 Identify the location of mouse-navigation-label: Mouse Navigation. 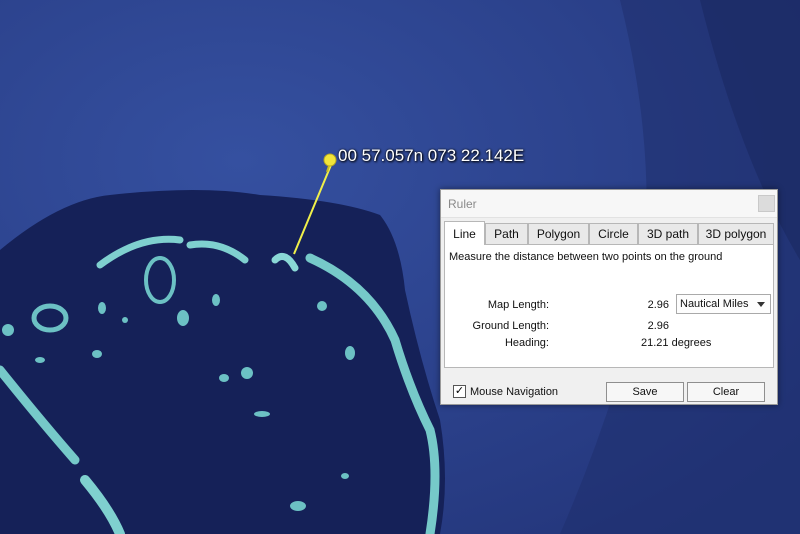
(514, 392).